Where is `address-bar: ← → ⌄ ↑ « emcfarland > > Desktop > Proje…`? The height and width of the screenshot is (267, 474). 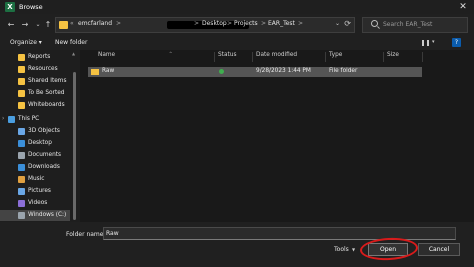
address-bar: ← → ⌄ ↑ « emcfarland > > Desktop > Proje… is located at coordinates (237, 25).